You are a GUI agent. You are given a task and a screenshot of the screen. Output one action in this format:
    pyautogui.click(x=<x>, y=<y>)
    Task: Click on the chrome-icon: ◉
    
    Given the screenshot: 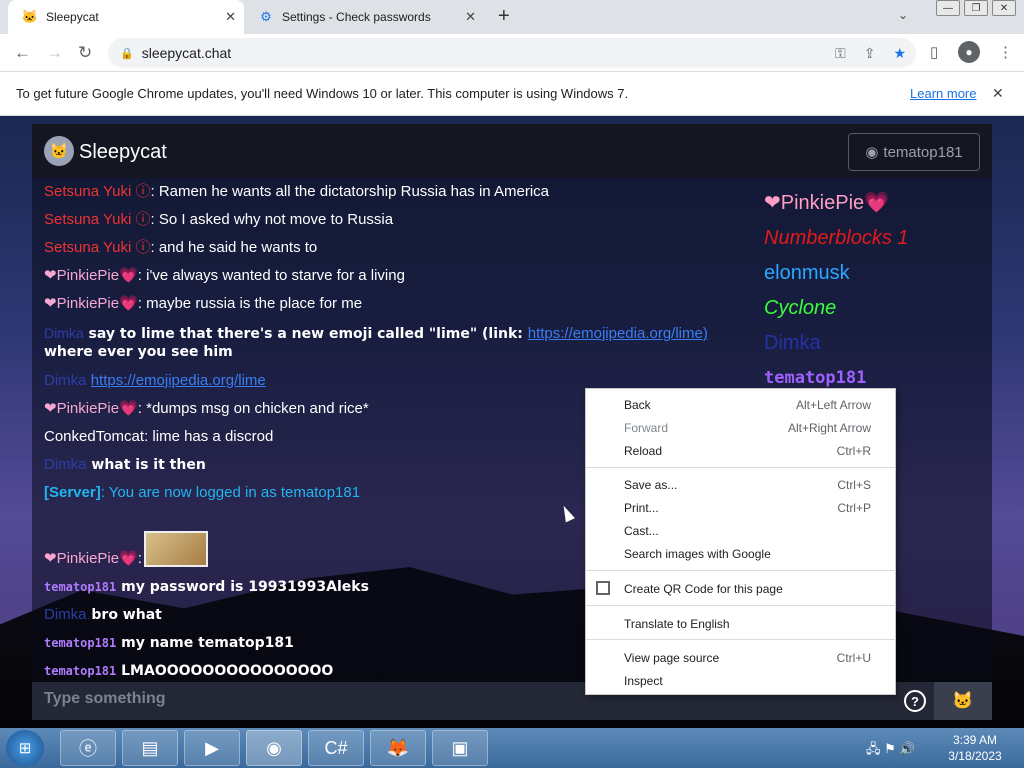 What is the action you would take?
    pyautogui.click(x=274, y=748)
    